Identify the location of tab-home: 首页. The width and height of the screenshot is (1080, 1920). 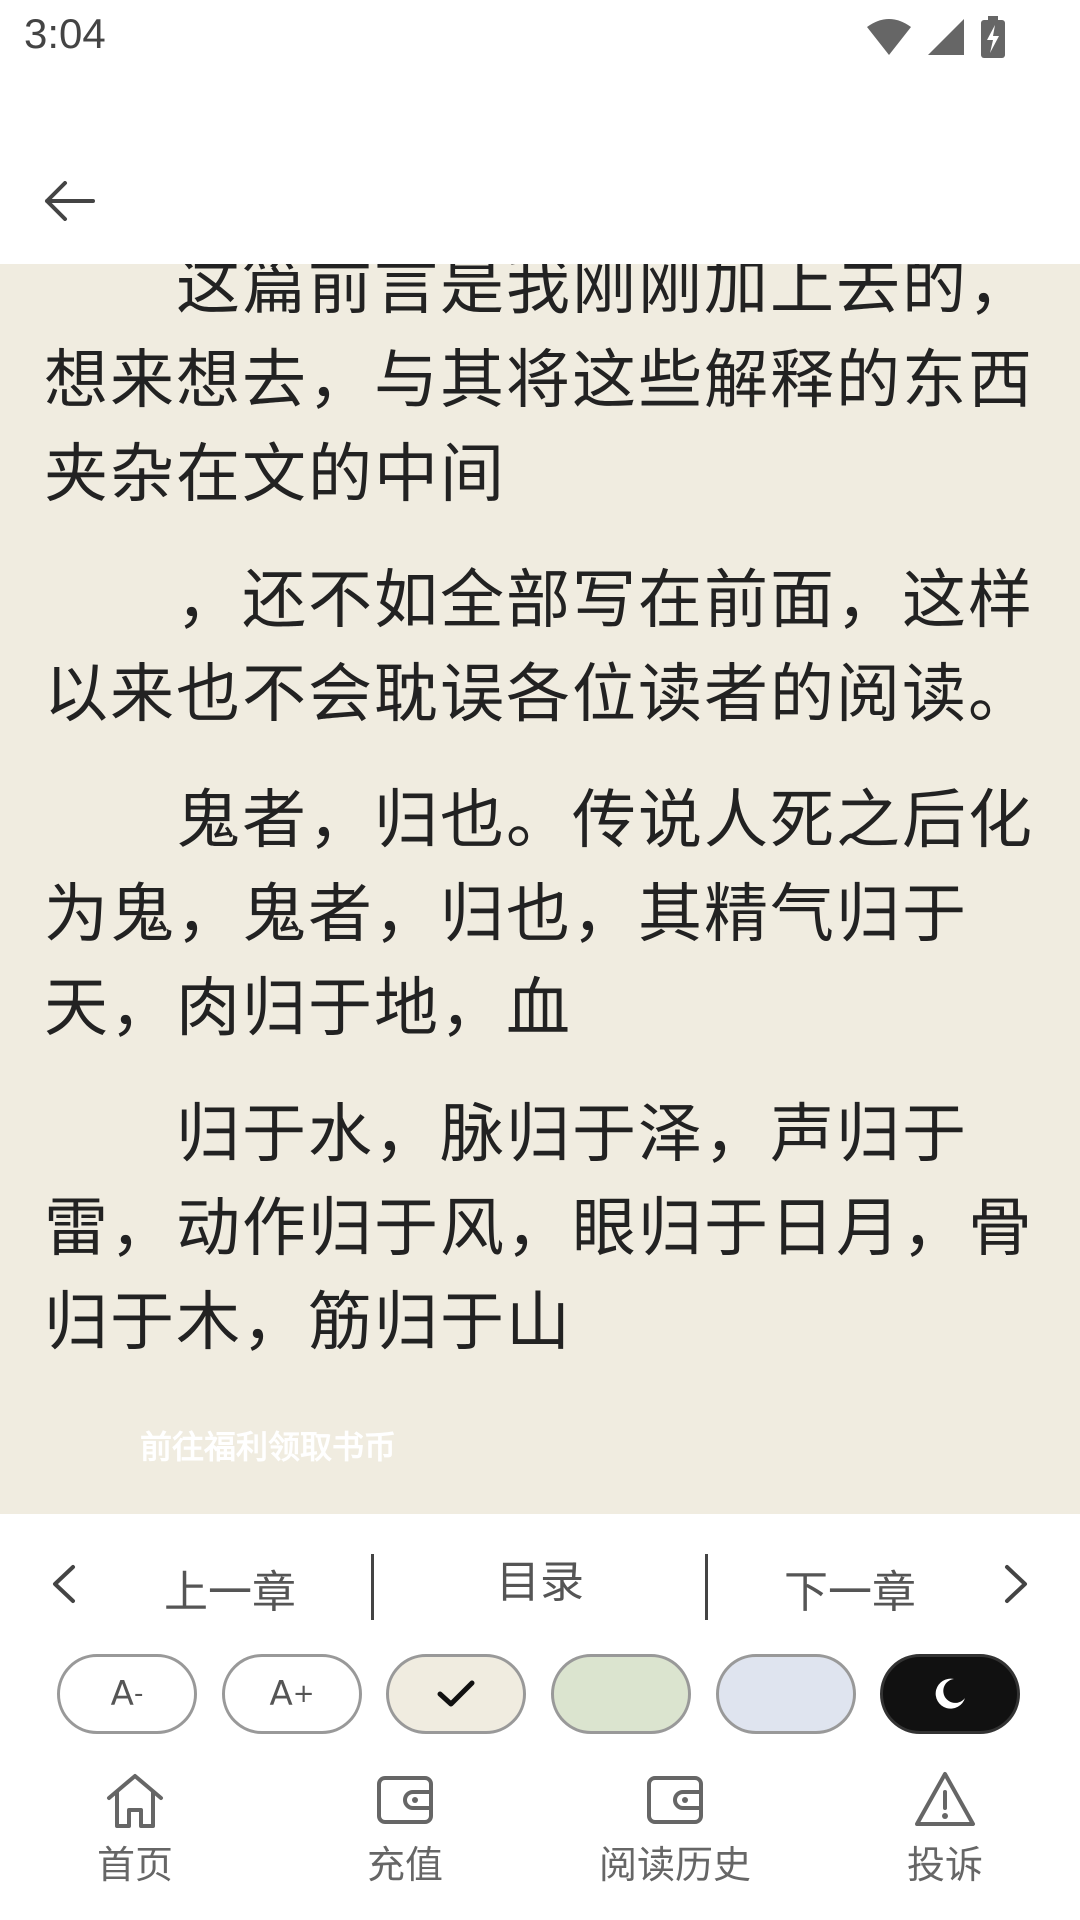
(135, 1828).